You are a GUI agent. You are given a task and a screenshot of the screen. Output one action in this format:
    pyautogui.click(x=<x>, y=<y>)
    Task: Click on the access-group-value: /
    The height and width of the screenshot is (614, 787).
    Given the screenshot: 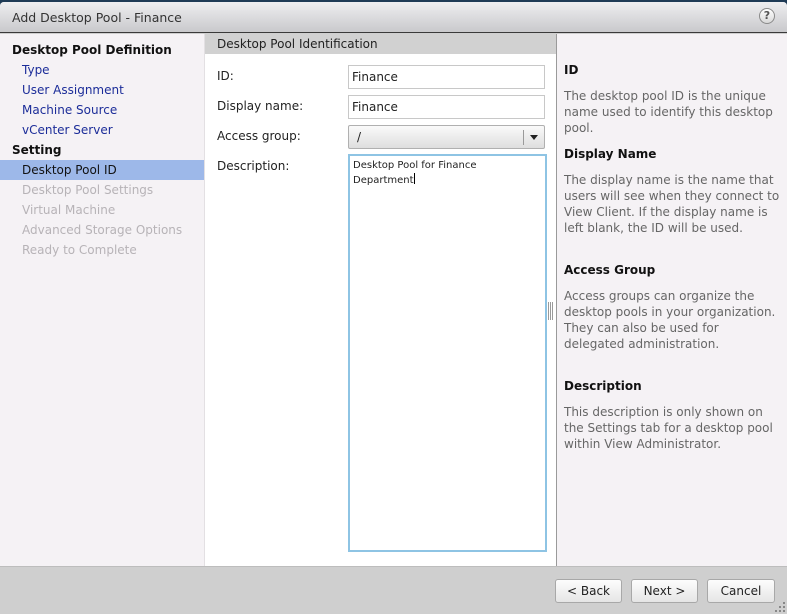 What is the action you would take?
    pyautogui.click(x=359, y=137)
    